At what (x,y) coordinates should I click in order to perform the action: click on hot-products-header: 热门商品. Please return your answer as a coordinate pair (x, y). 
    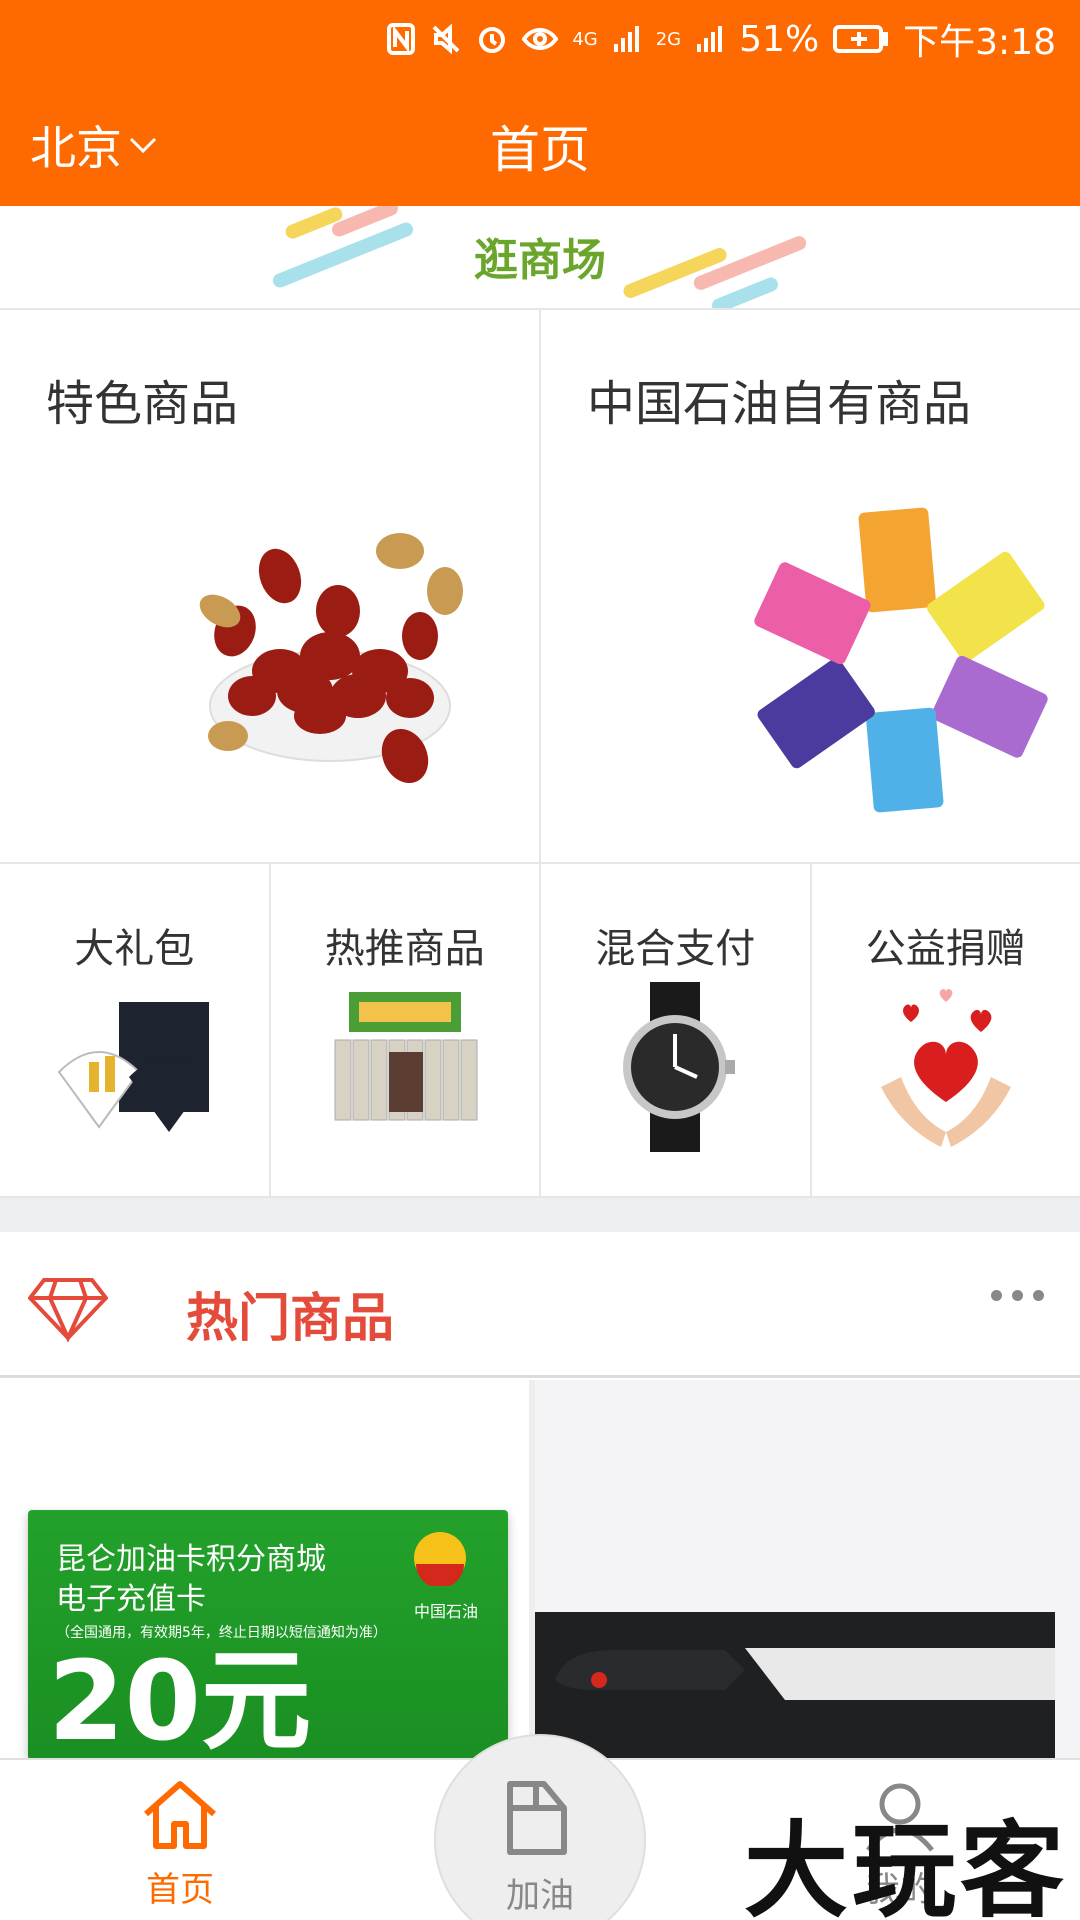
    Looking at the image, I should click on (540, 1305).